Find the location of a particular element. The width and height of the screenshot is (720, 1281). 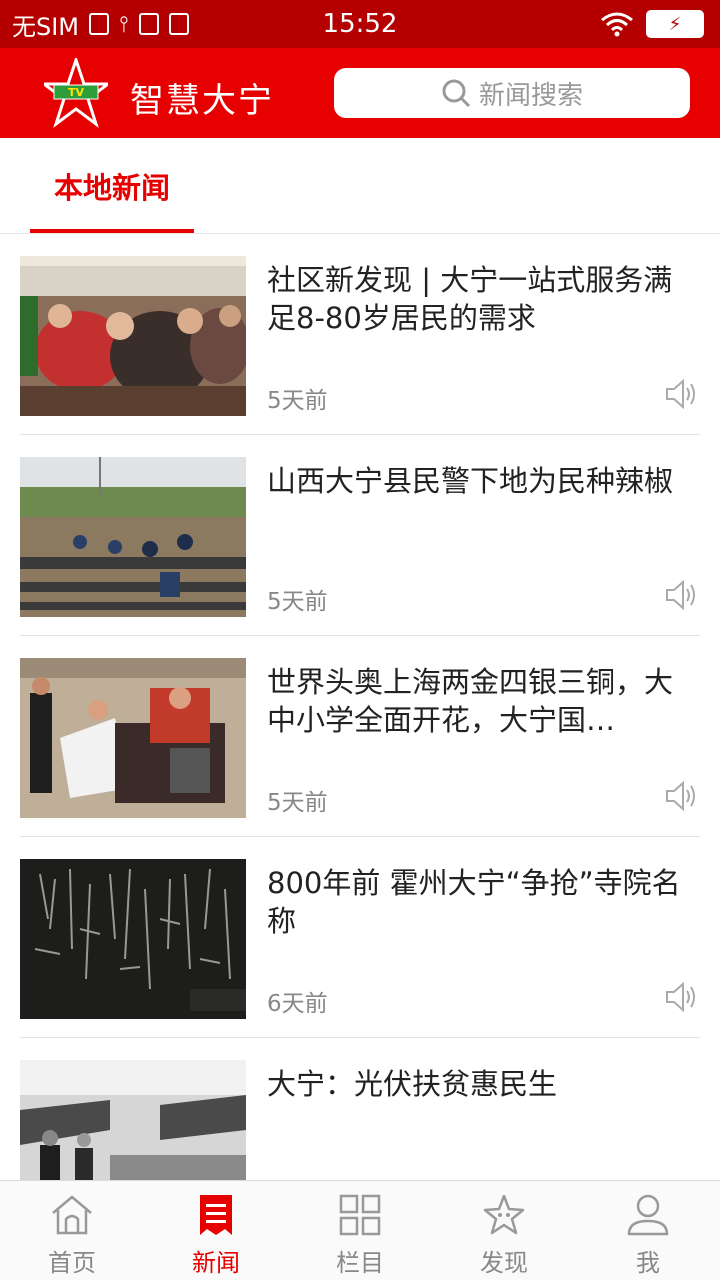

app-header: TV 智慧大宁 新闻搜索 is located at coordinates (360, 93).